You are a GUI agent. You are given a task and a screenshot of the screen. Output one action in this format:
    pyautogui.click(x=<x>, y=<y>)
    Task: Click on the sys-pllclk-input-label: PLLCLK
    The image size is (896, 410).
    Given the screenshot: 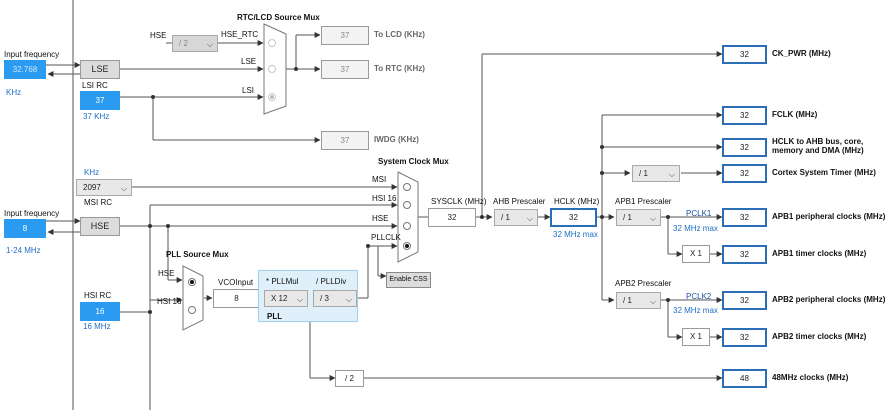 What is the action you would take?
    pyautogui.click(x=386, y=237)
    